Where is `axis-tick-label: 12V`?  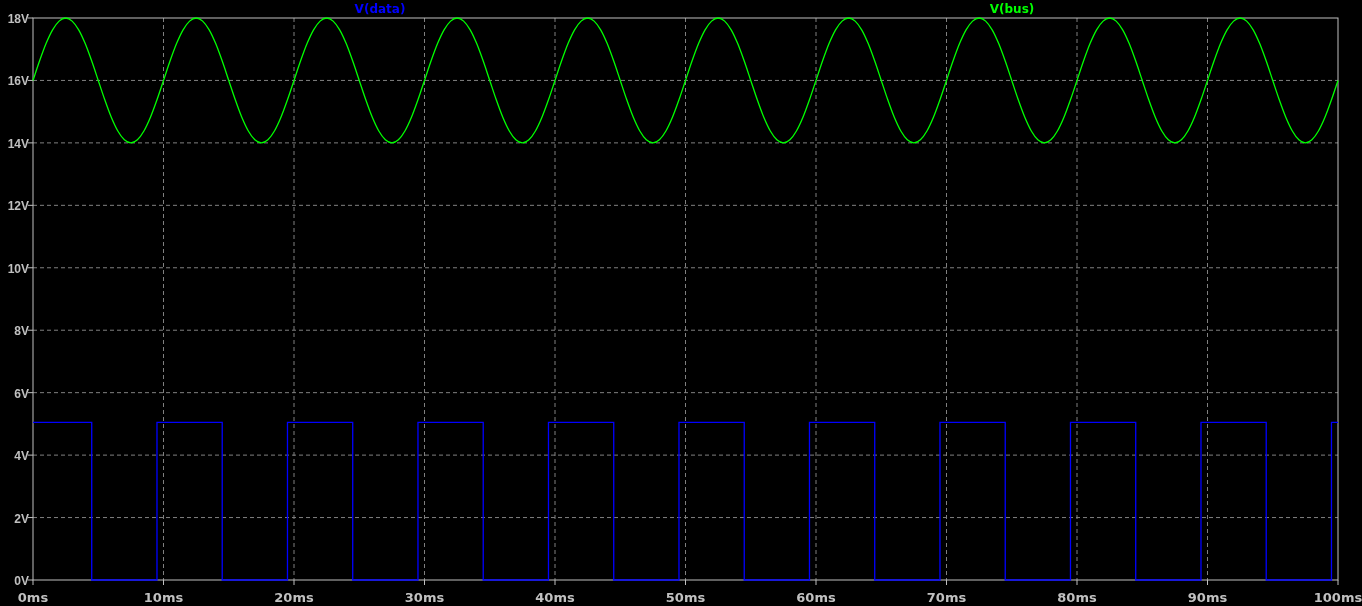 axis-tick-label: 12V is located at coordinates (18, 206).